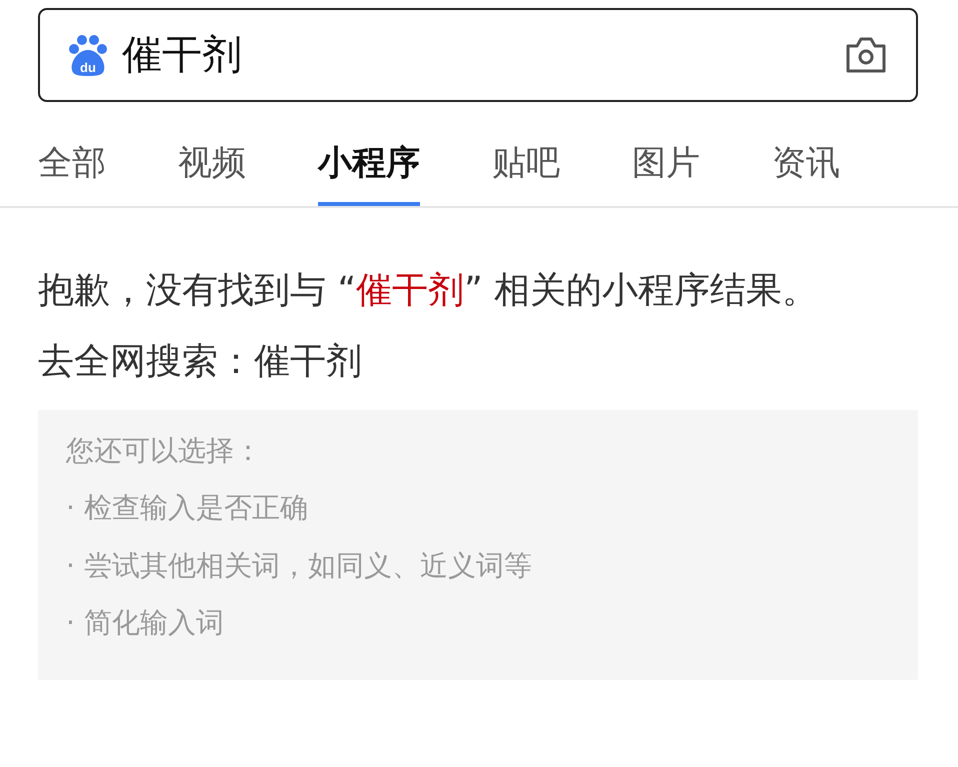 The width and height of the screenshot is (958, 767). I want to click on suggestions-title: 您还可以选择：, so click(164, 451).